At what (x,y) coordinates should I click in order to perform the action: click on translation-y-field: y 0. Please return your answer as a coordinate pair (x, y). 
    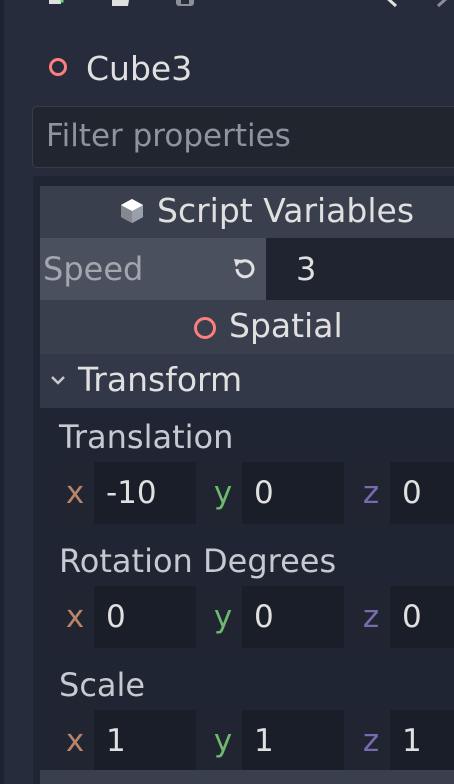
    Looking at the image, I should click on (274, 493).